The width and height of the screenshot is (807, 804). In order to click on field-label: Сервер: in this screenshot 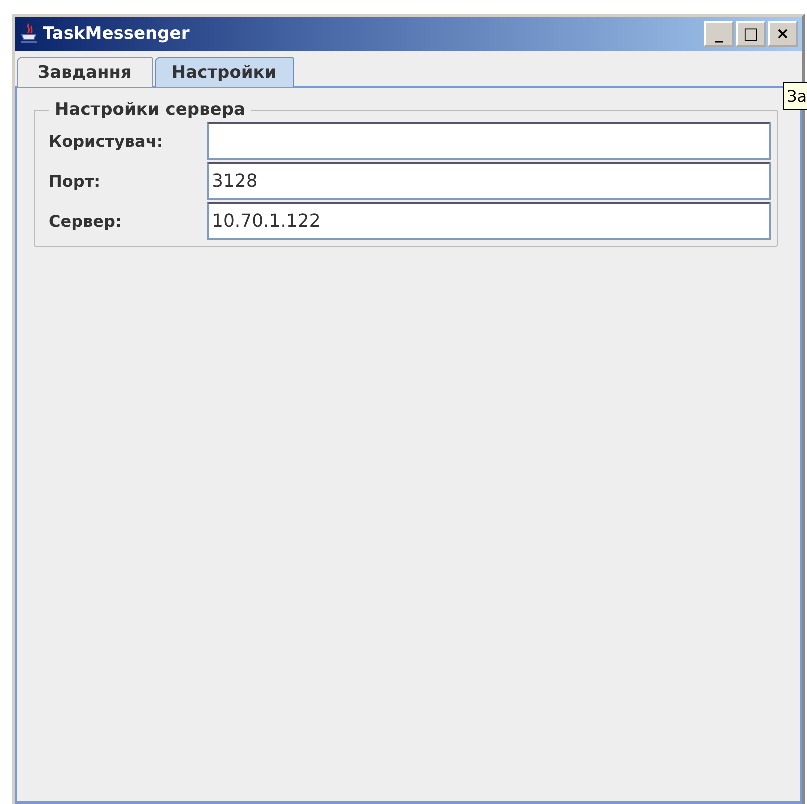, I will do `click(86, 221)`.